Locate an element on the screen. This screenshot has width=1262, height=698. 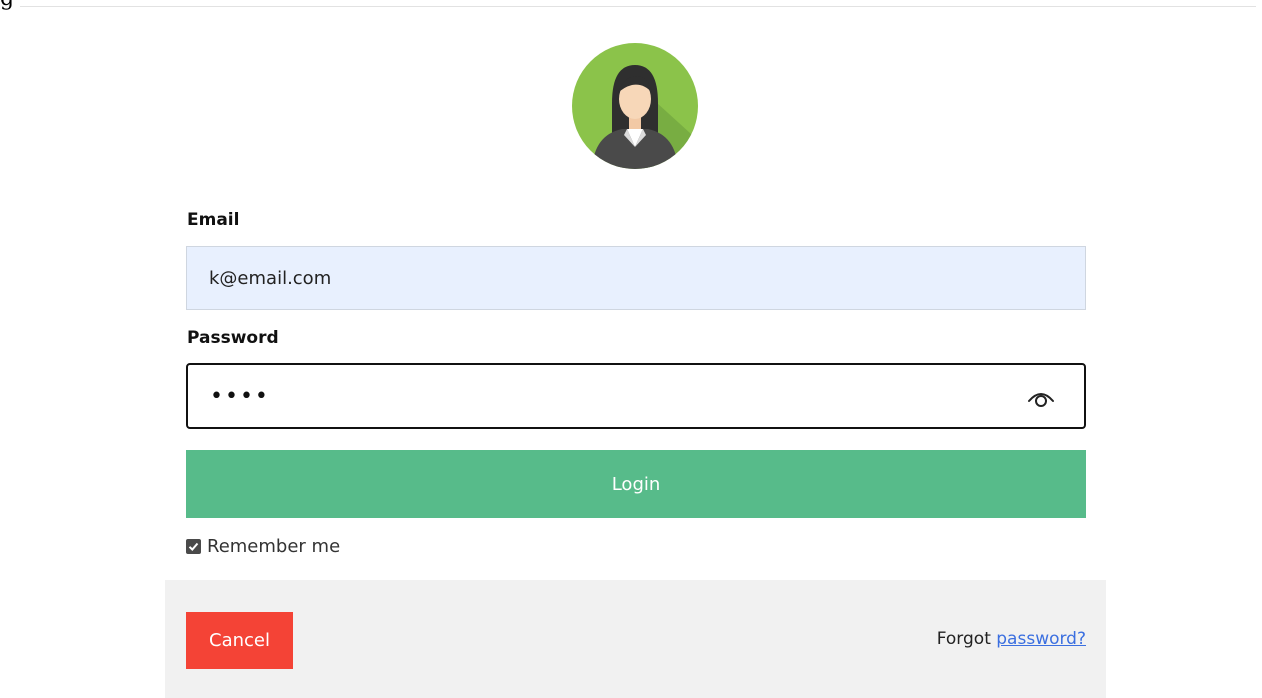
login-button: Login is located at coordinates (636, 484).